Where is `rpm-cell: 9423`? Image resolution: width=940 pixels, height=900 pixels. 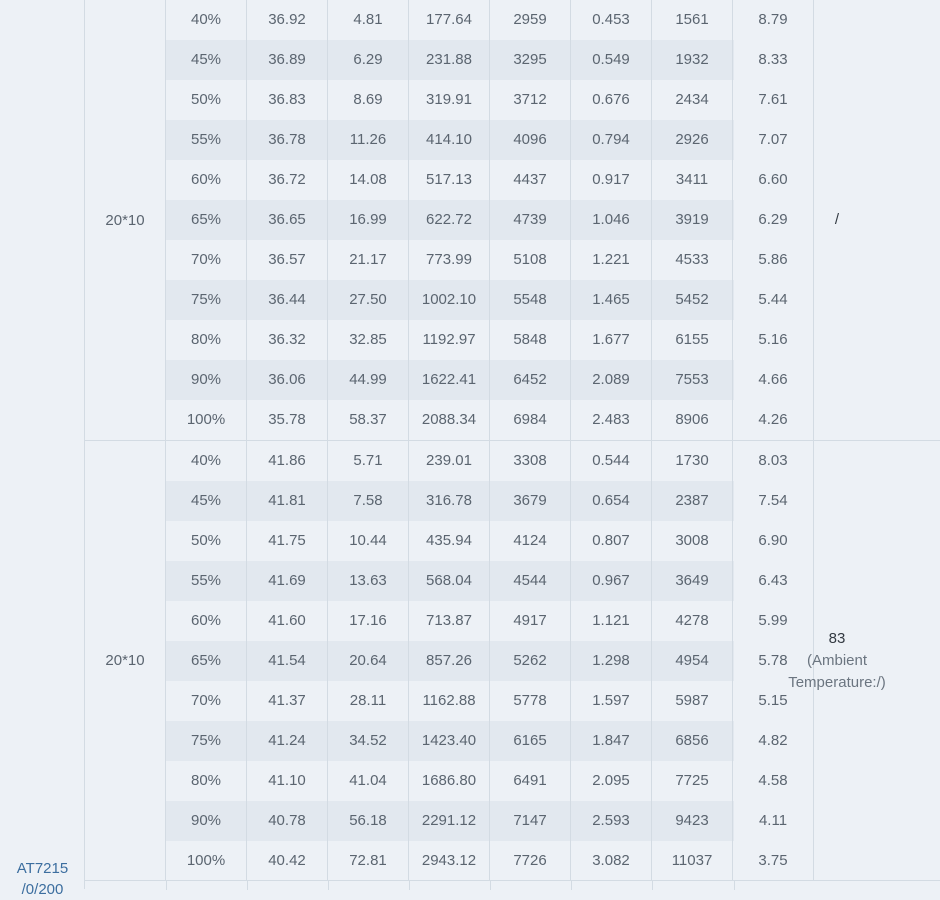 rpm-cell: 9423 is located at coordinates (692, 821).